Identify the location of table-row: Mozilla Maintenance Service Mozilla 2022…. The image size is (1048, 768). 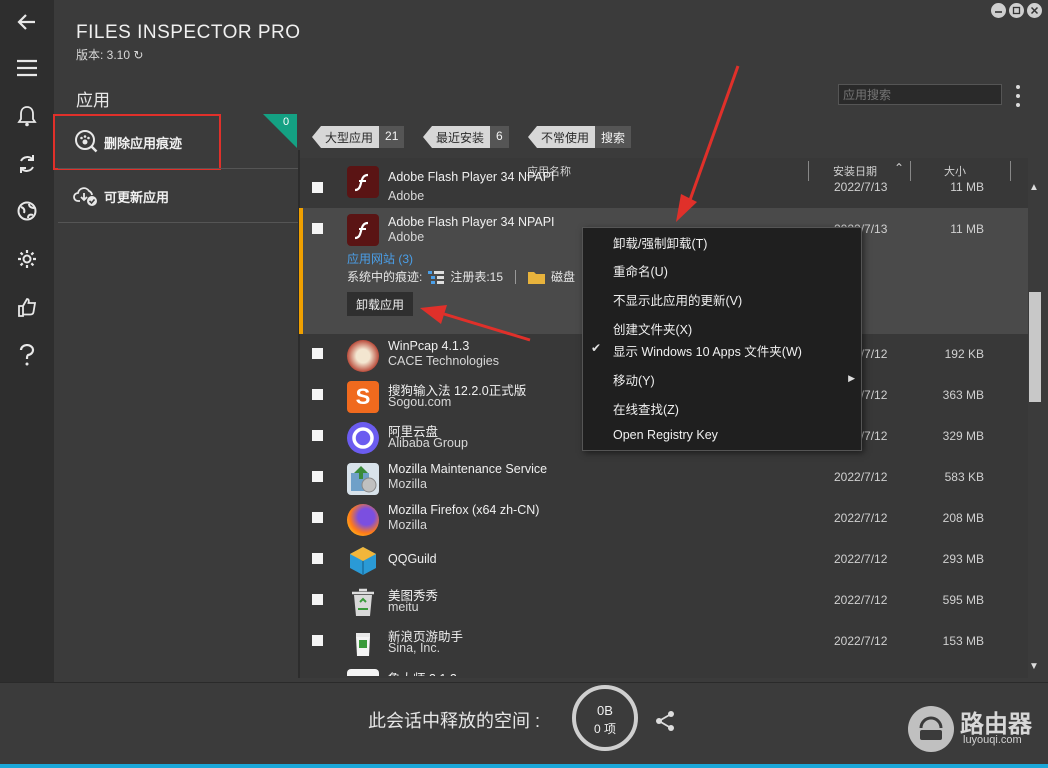
(663, 478).